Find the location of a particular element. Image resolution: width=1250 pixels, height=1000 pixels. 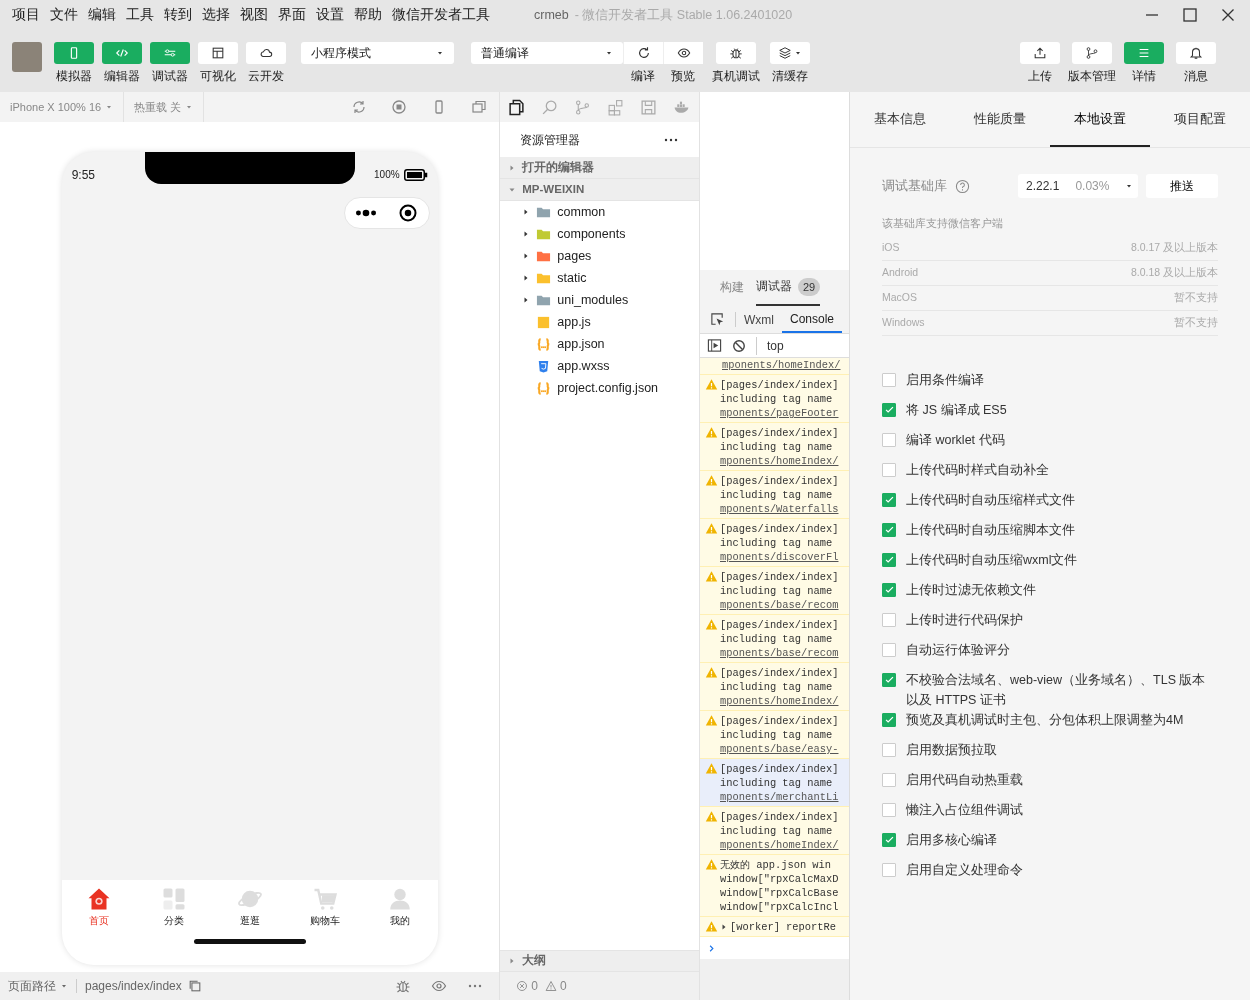

file-tree-item: uni_modules is located at coordinates (599, 300).